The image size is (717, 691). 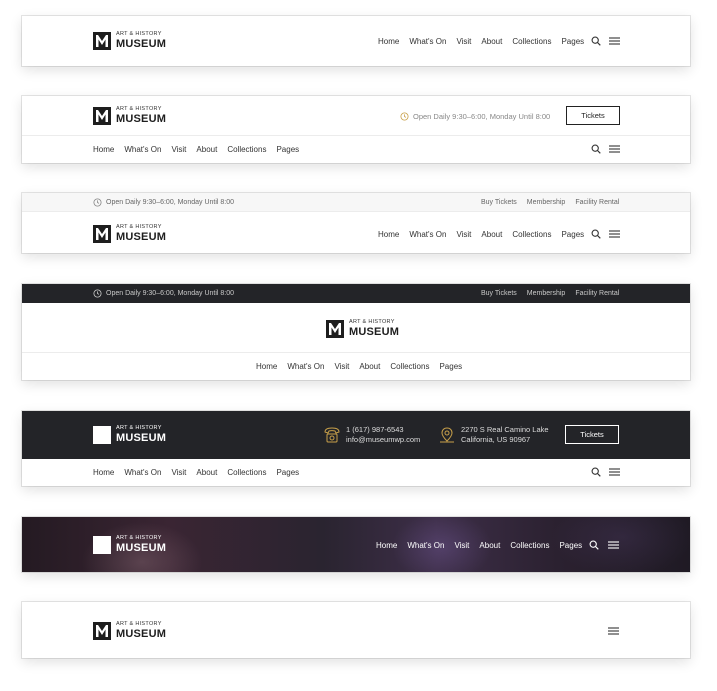 I want to click on email-address: info@museumwp.com, so click(x=383, y=440).